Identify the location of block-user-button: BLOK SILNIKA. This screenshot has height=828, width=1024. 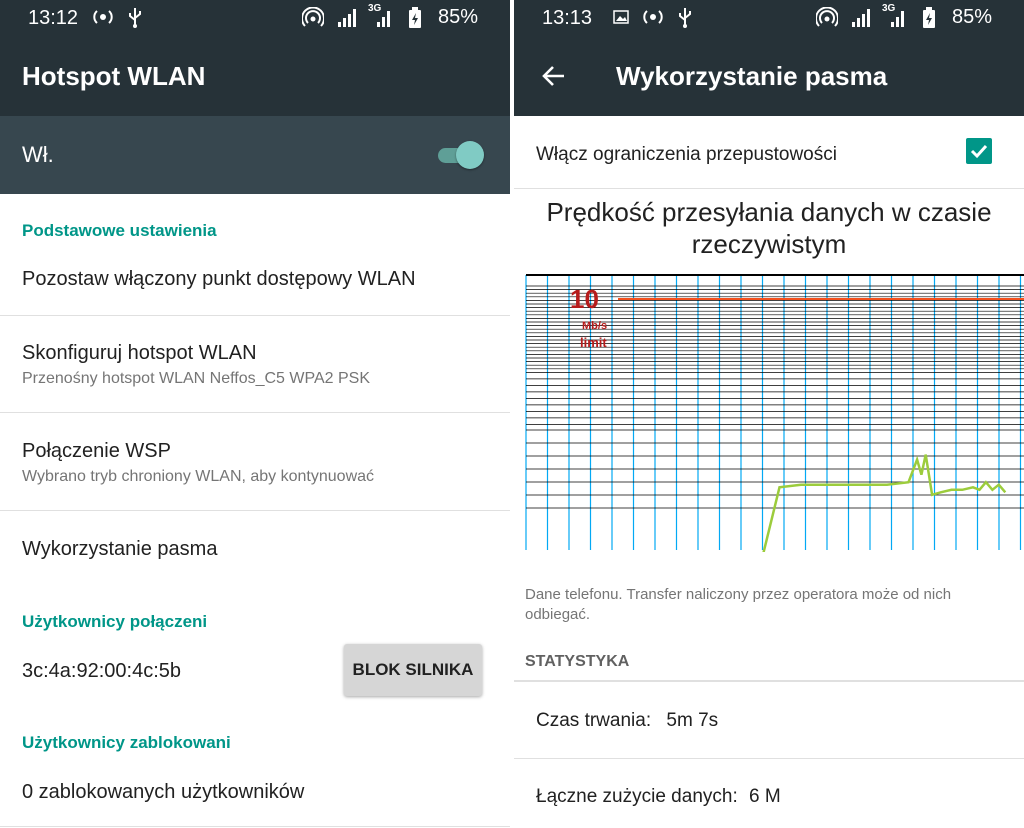
(413, 670).